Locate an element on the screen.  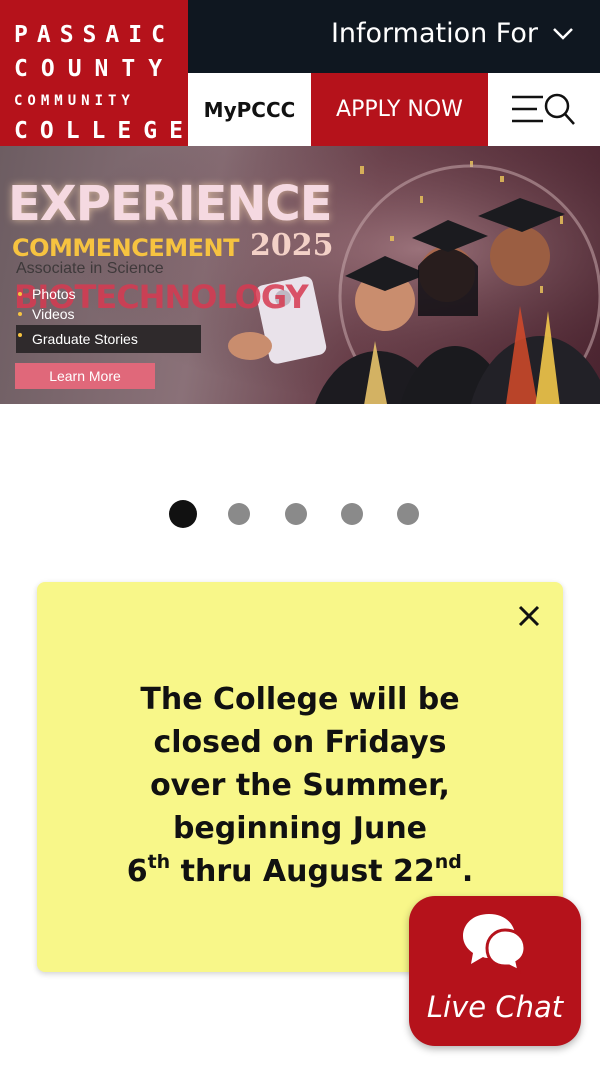
alert-line-4: beginning June is located at coordinates (300, 828).